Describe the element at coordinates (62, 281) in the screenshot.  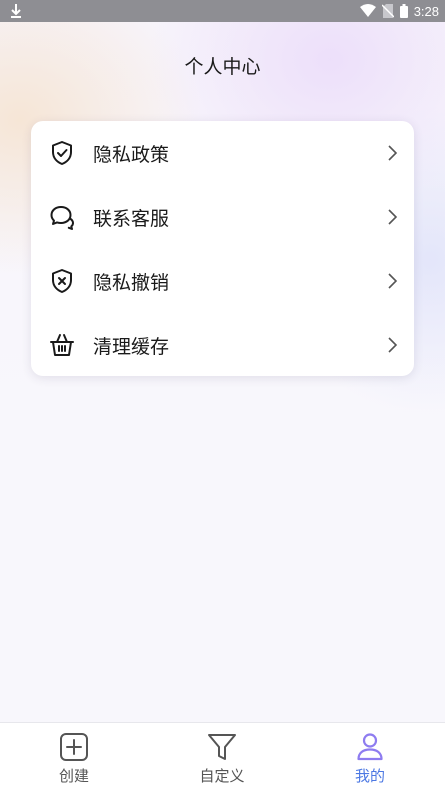
I see `shield-x-icon` at that location.